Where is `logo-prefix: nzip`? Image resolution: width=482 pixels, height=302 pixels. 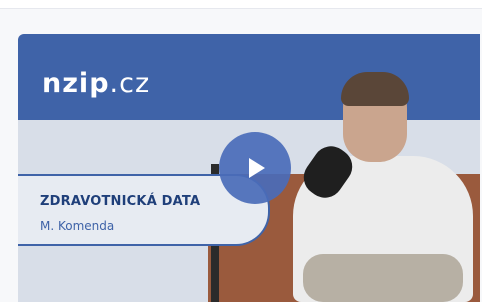
logo-prefix: nzip is located at coordinates (76, 83).